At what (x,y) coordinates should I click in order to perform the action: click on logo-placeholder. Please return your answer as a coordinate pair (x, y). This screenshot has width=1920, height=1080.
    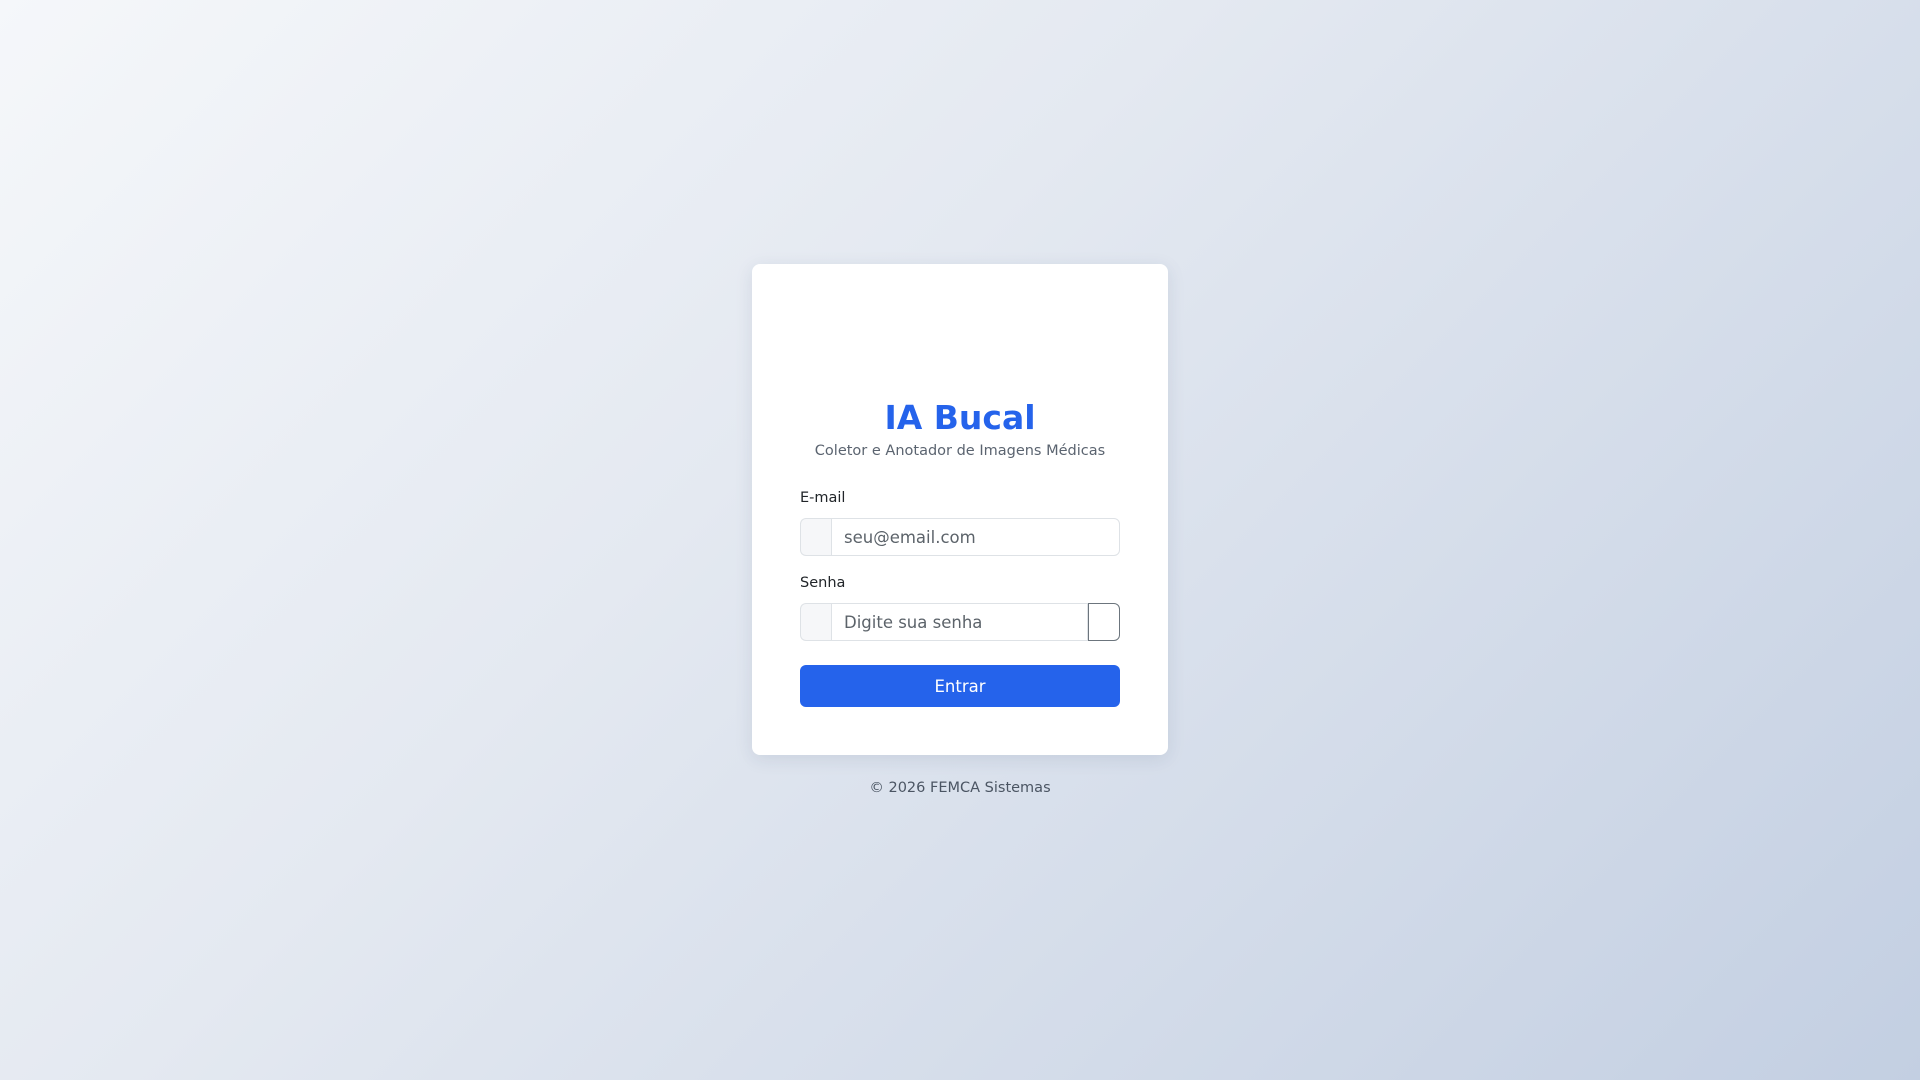
    Looking at the image, I should click on (960, 339).